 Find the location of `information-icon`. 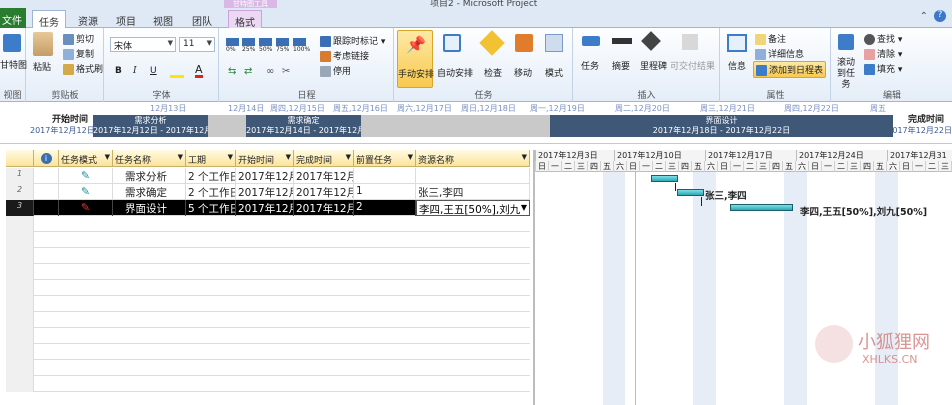

information-icon is located at coordinates (737, 43).